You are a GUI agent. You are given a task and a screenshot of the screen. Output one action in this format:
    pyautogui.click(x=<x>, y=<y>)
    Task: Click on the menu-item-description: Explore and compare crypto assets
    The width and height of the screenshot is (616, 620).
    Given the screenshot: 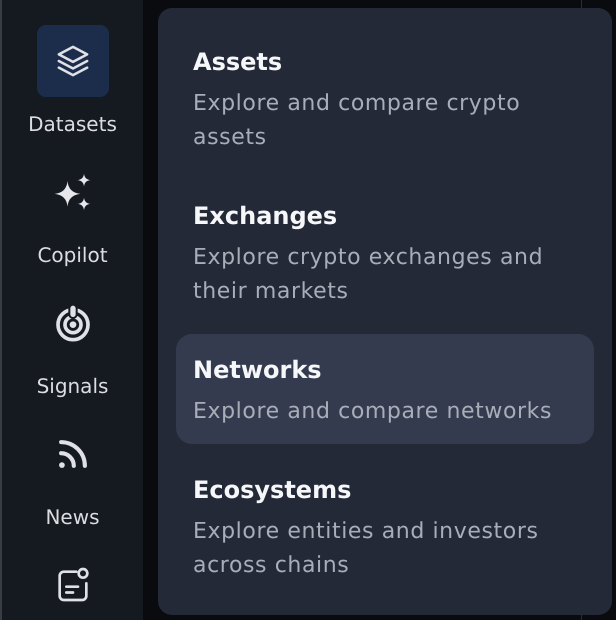 What is the action you would take?
    pyautogui.click(x=357, y=121)
    